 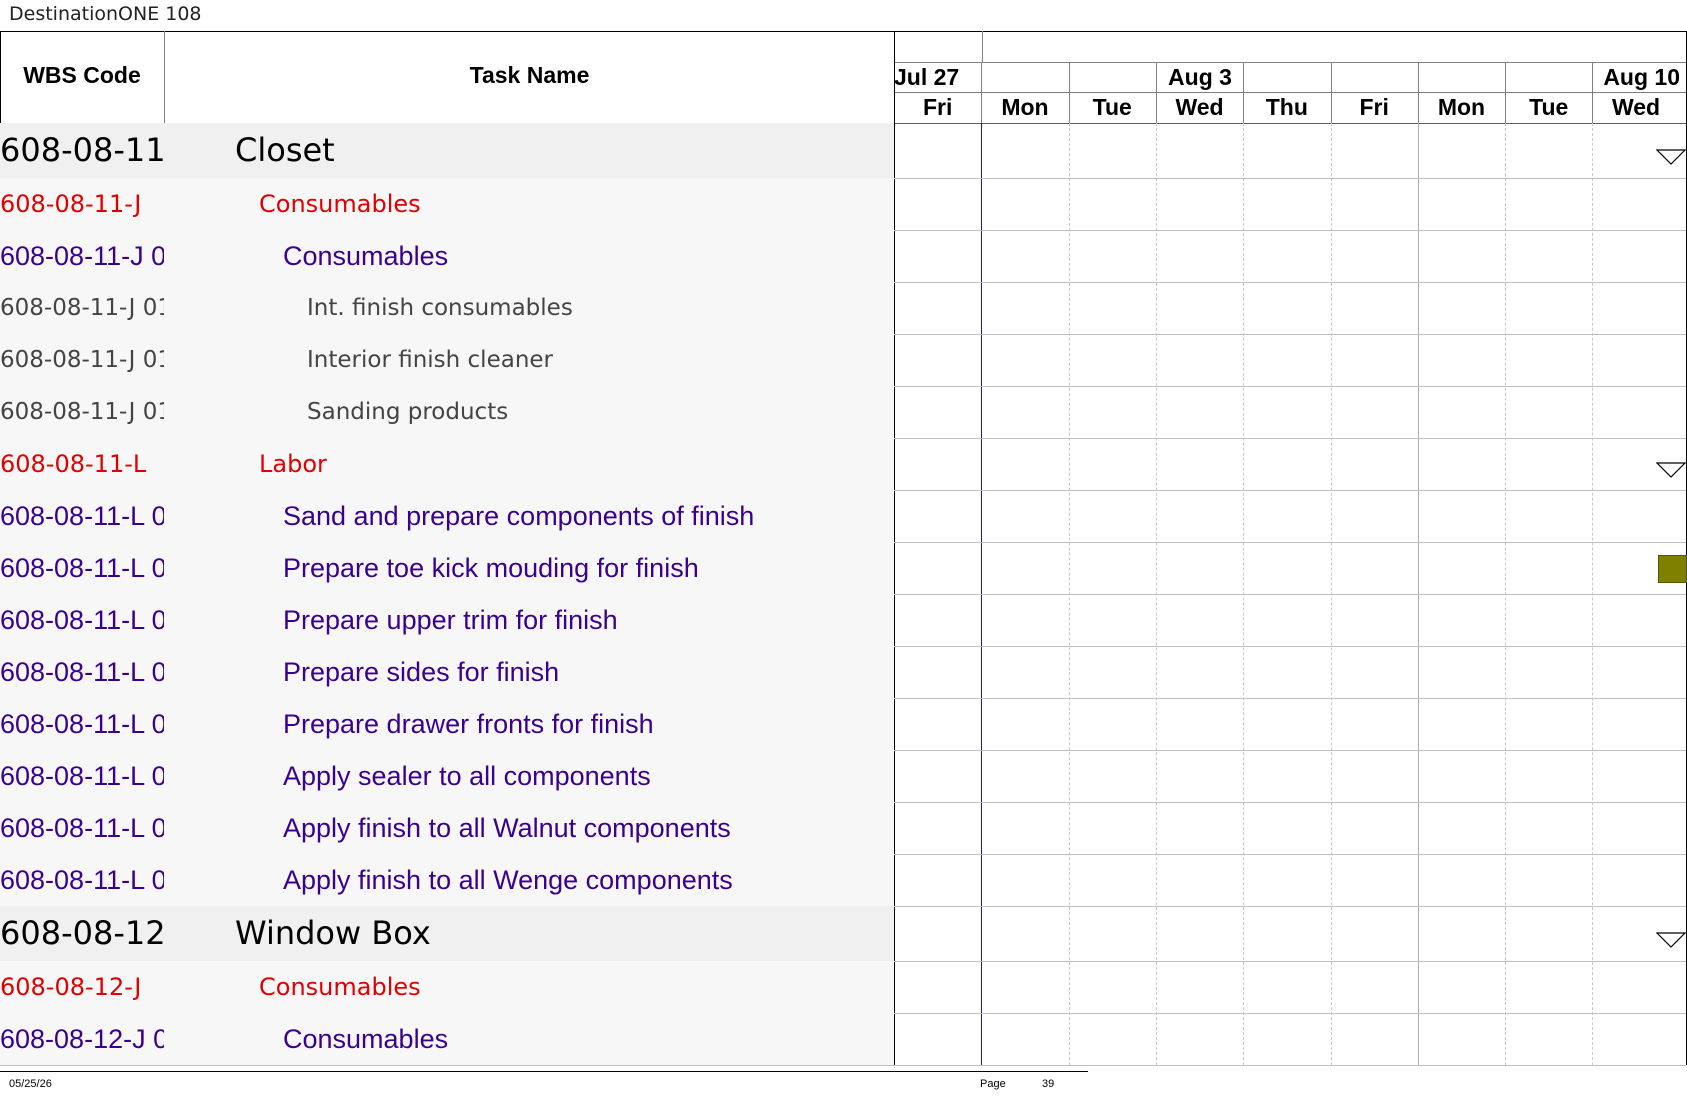 I want to click on task-name-cell: Apply sealer to all components, so click(x=467, y=776).